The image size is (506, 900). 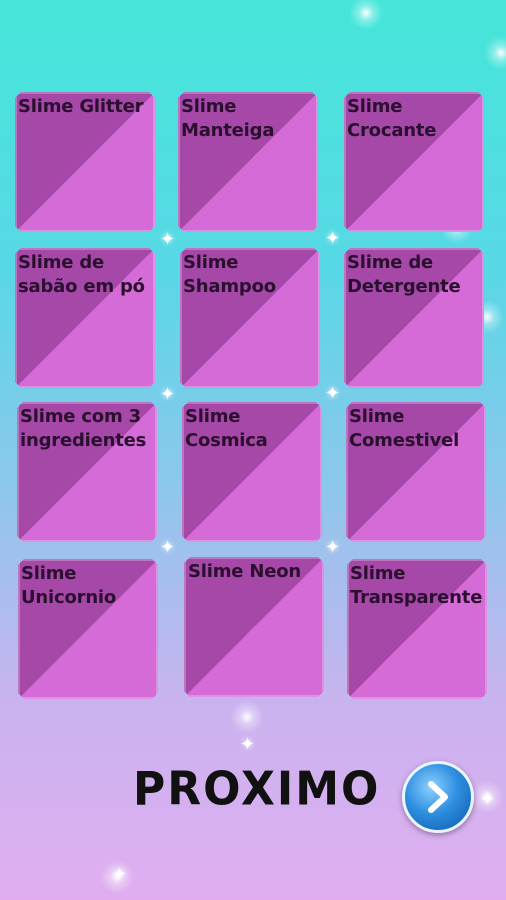 What do you see at coordinates (69, 585) in the screenshot?
I see `tile-label: Slime Unicornio` at bounding box center [69, 585].